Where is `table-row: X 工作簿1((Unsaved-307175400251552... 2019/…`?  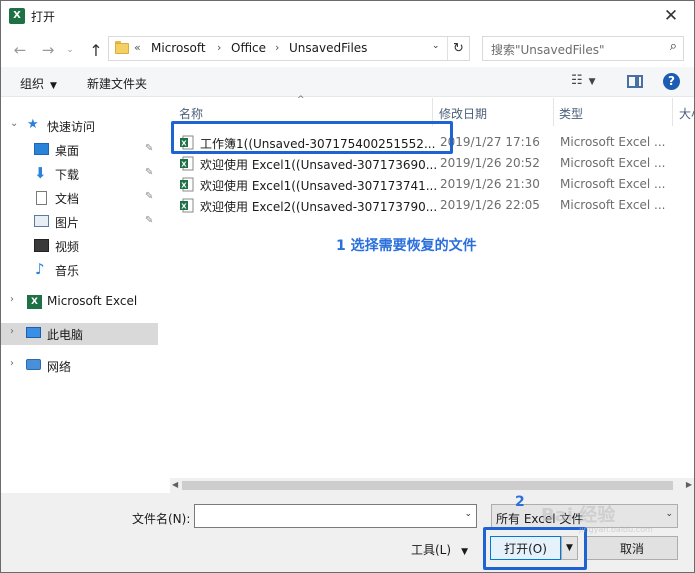 table-row: X 工作簿1((Unsaved-307175400251552... 2019/… is located at coordinates (432, 142).